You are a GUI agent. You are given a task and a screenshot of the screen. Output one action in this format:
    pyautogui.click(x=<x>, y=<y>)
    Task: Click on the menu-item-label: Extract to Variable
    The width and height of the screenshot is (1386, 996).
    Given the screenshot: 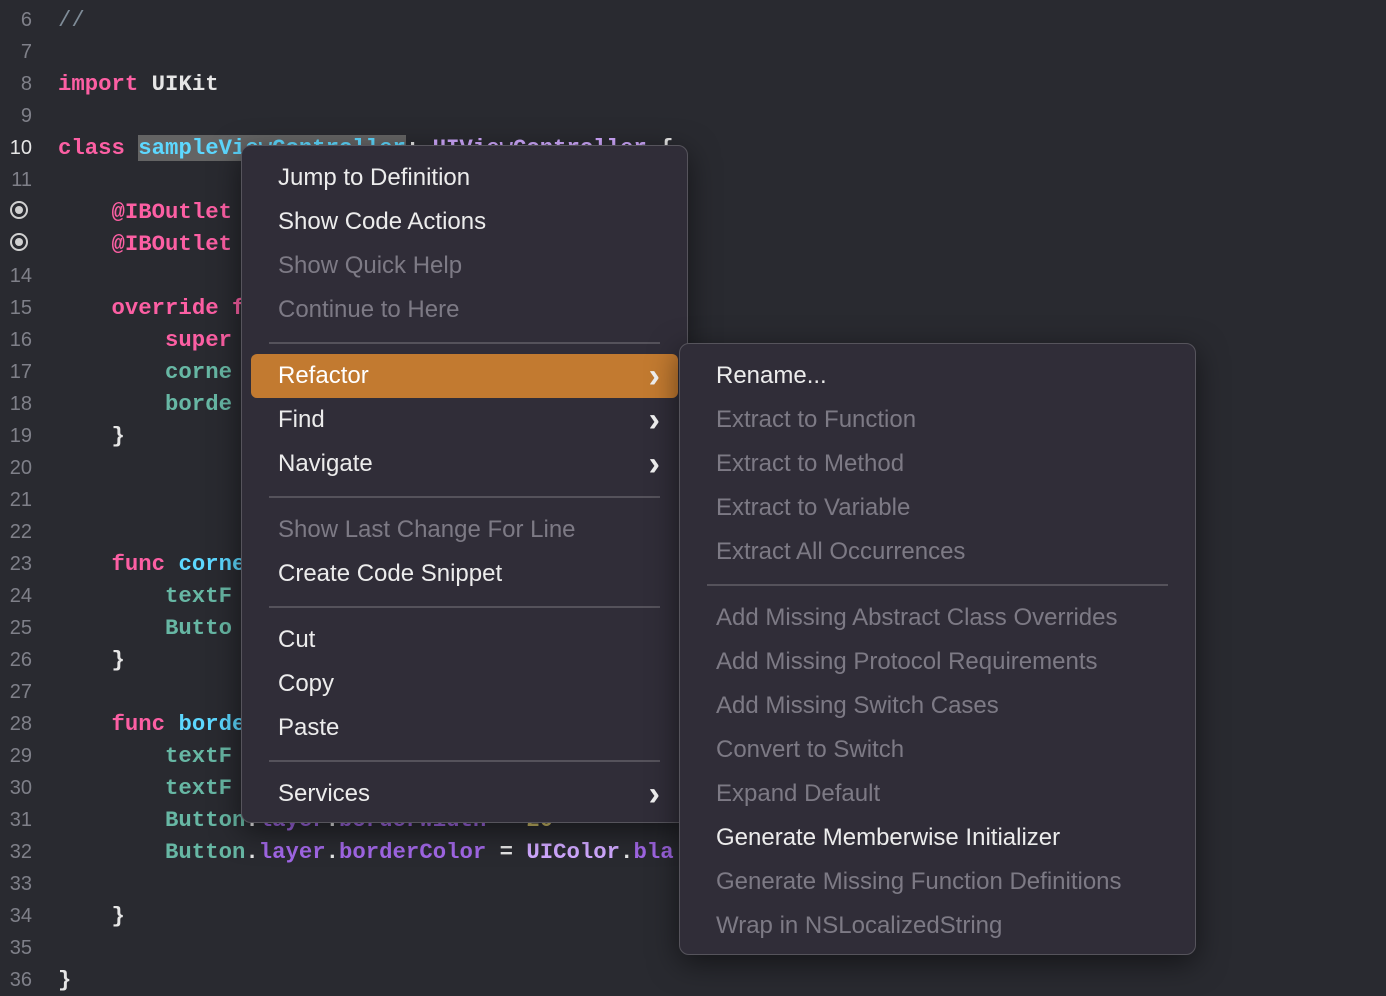 What is the action you would take?
    pyautogui.click(x=813, y=507)
    